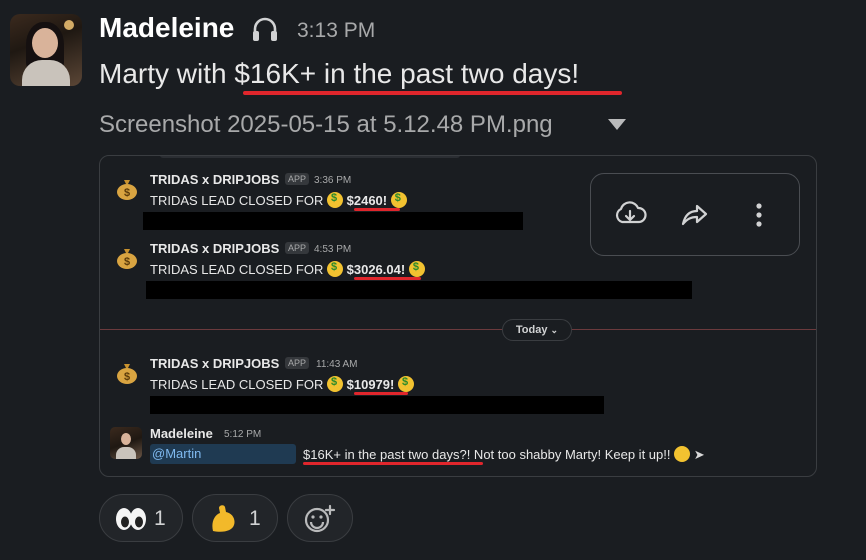 The width and height of the screenshot is (866, 560). I want to click on reply-avatar, so click(126, 443).